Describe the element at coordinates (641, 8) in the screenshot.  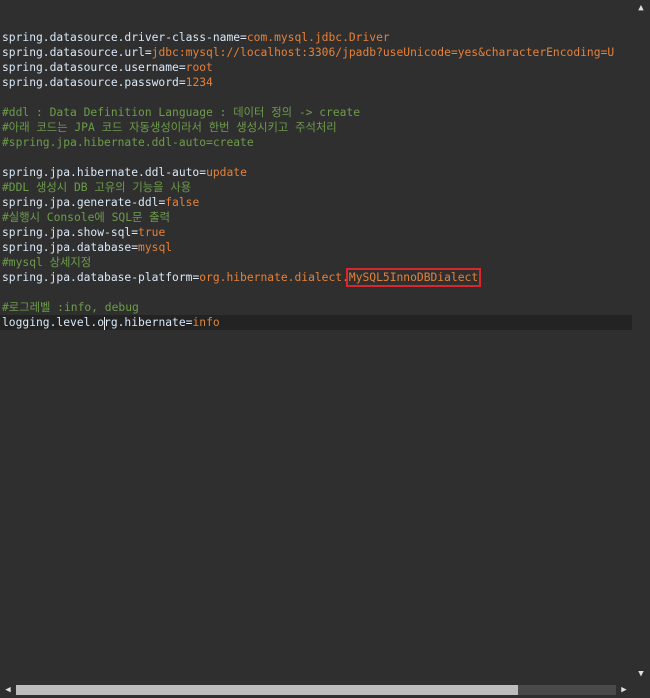
I see `scroll-up-arrow-icon: ▲` at that location.